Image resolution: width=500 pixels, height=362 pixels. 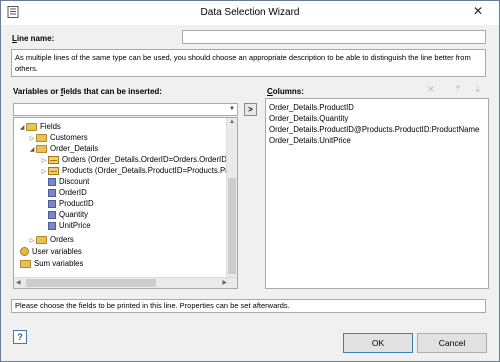 I want to click on sum-variables-icon, so click(x=25, y=263).